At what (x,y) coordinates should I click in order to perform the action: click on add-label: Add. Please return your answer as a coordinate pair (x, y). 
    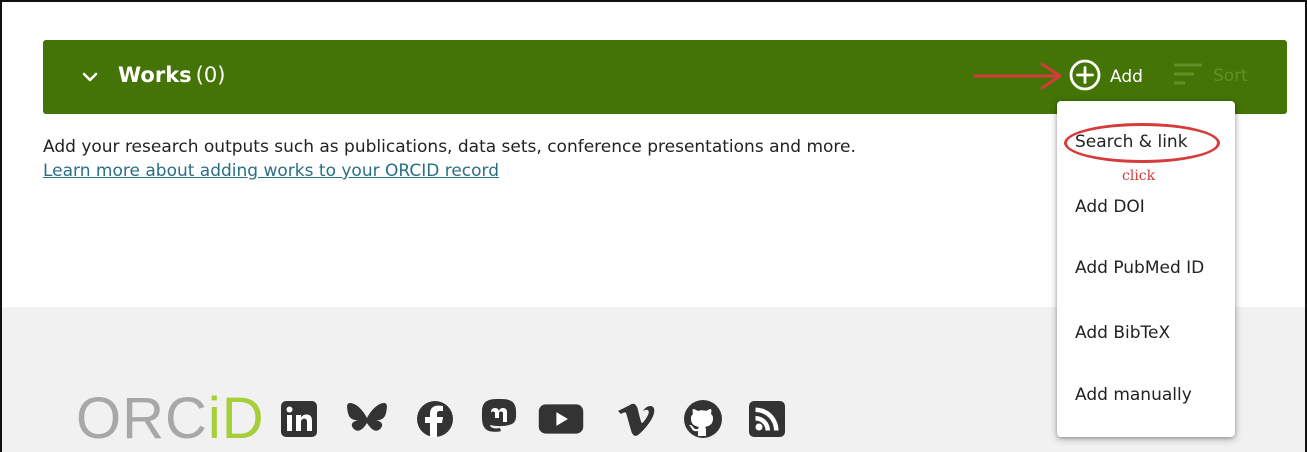
    Looking at the image, I should click on (1126, 77).